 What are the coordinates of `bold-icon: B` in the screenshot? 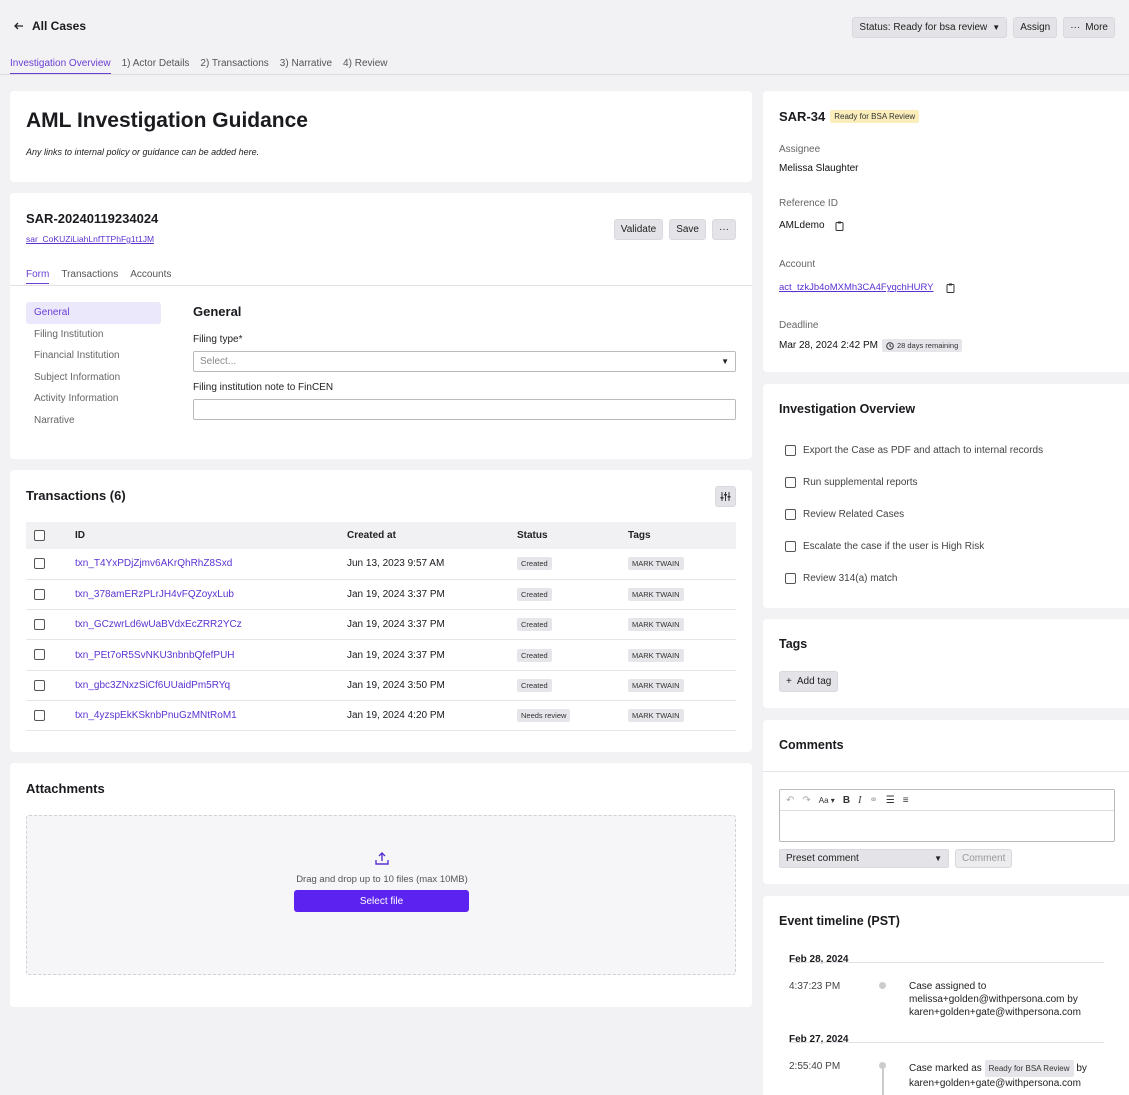 It's located at (846, 800).